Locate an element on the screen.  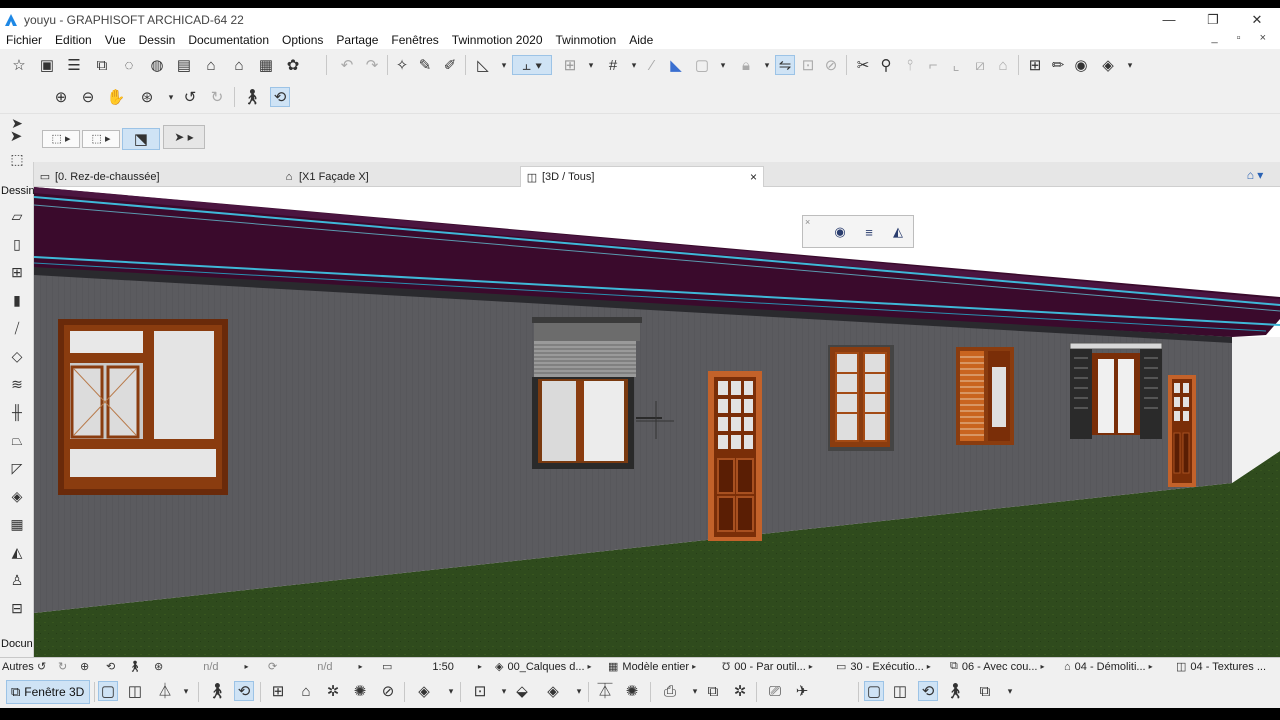
eye-icon: ◉ is located at coordinates (840, 232).